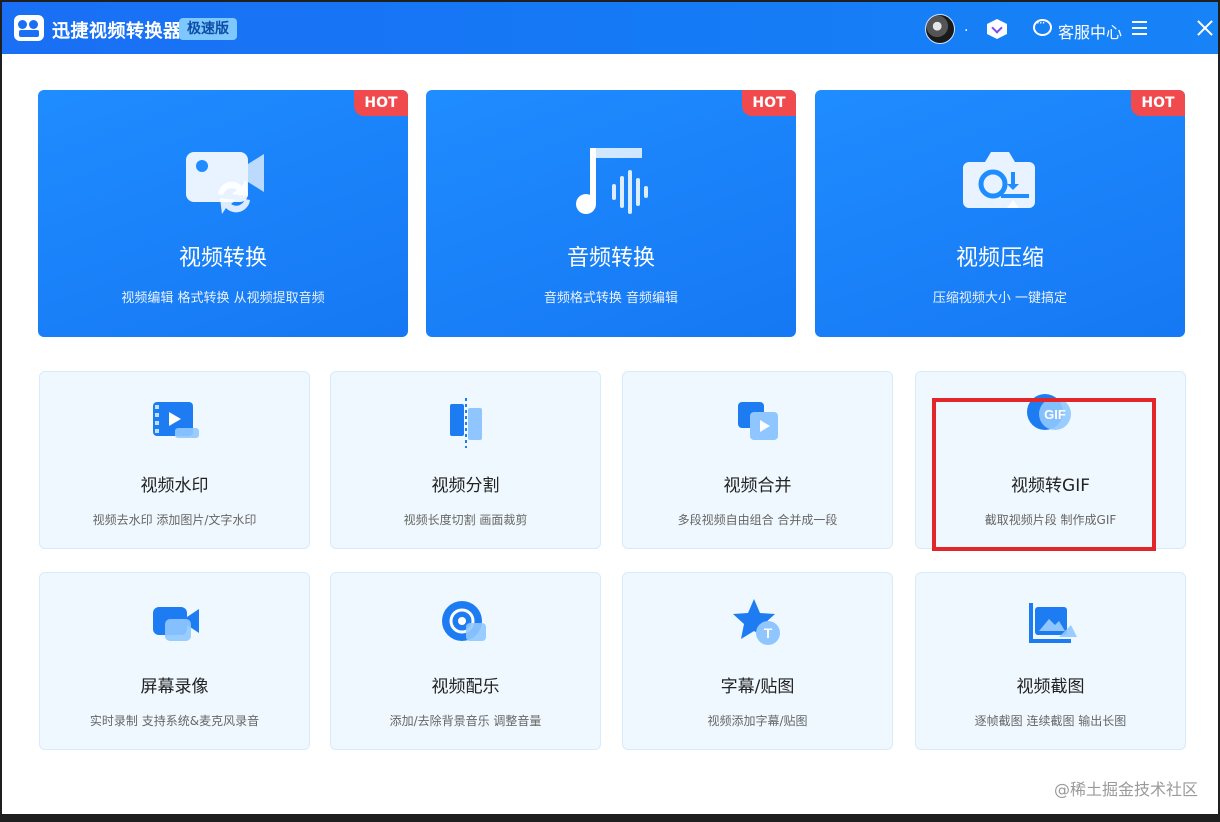 The image size is (1220, 822). I want to click on card-title: 视频压缩, so click(999, 258).